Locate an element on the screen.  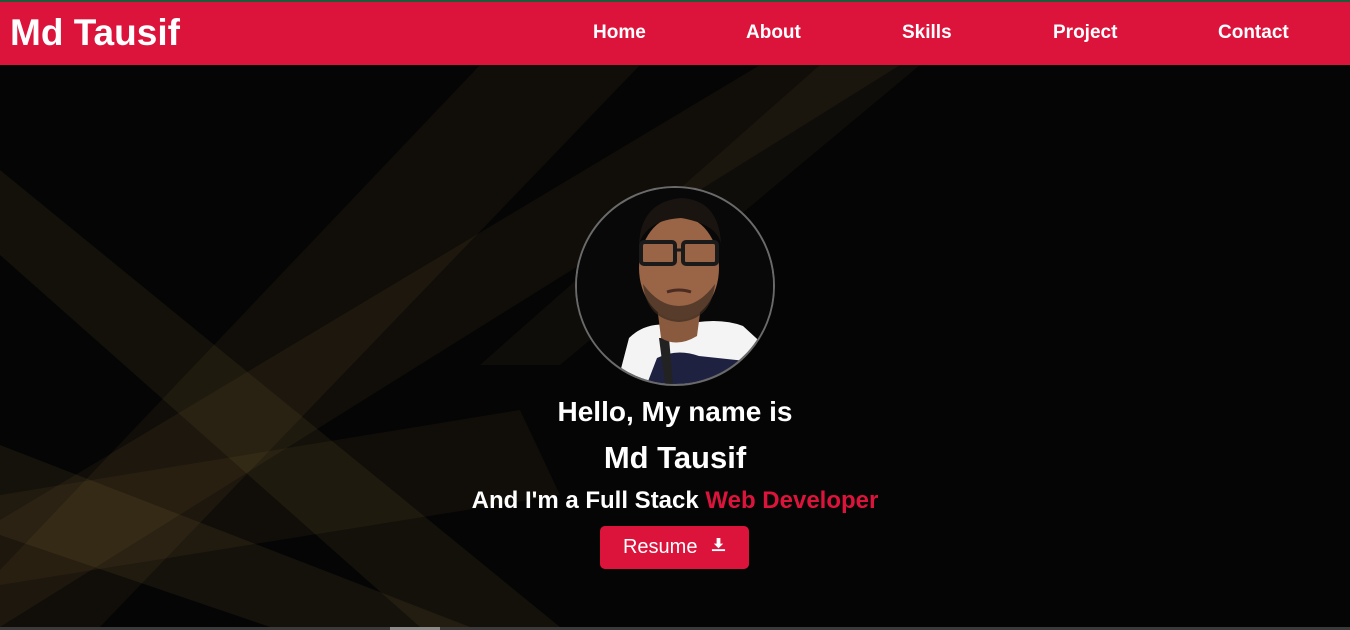
hero-greeting: Hello, My name is is located at coordinates (675, 411).